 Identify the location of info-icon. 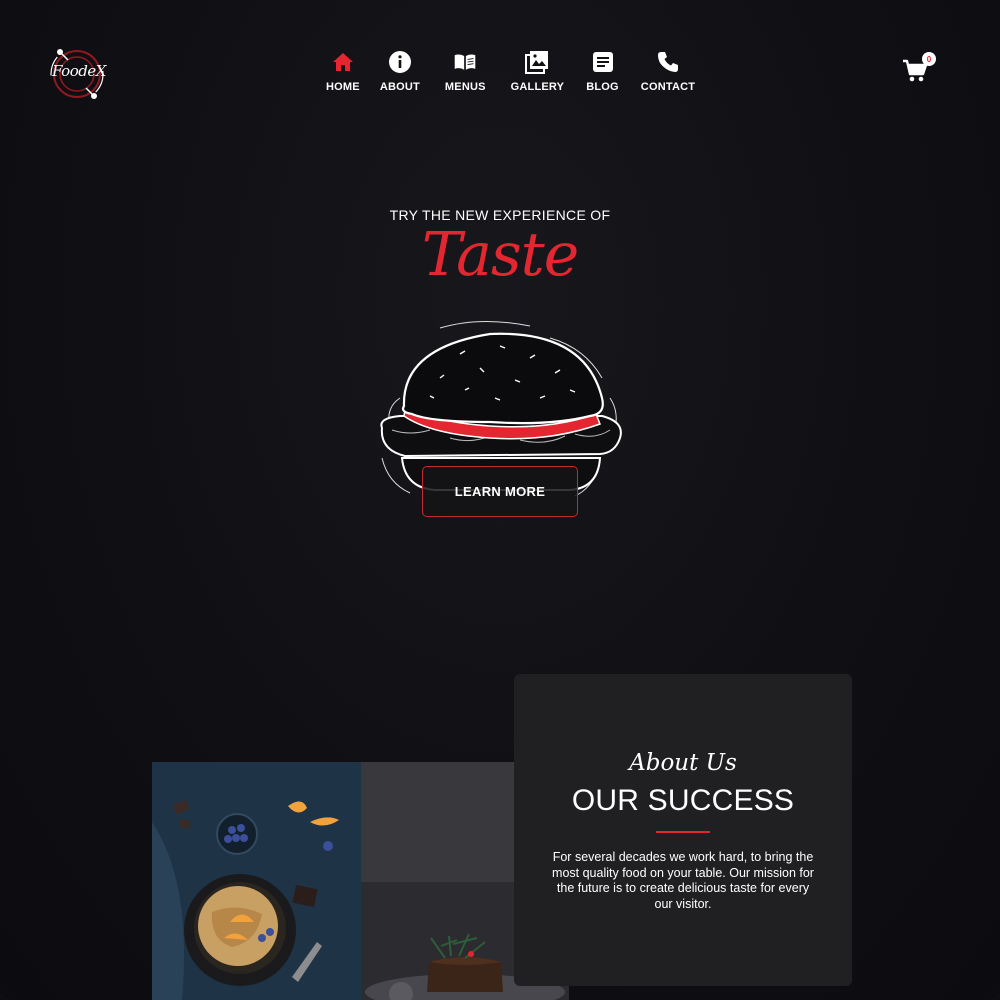
(400, 62).